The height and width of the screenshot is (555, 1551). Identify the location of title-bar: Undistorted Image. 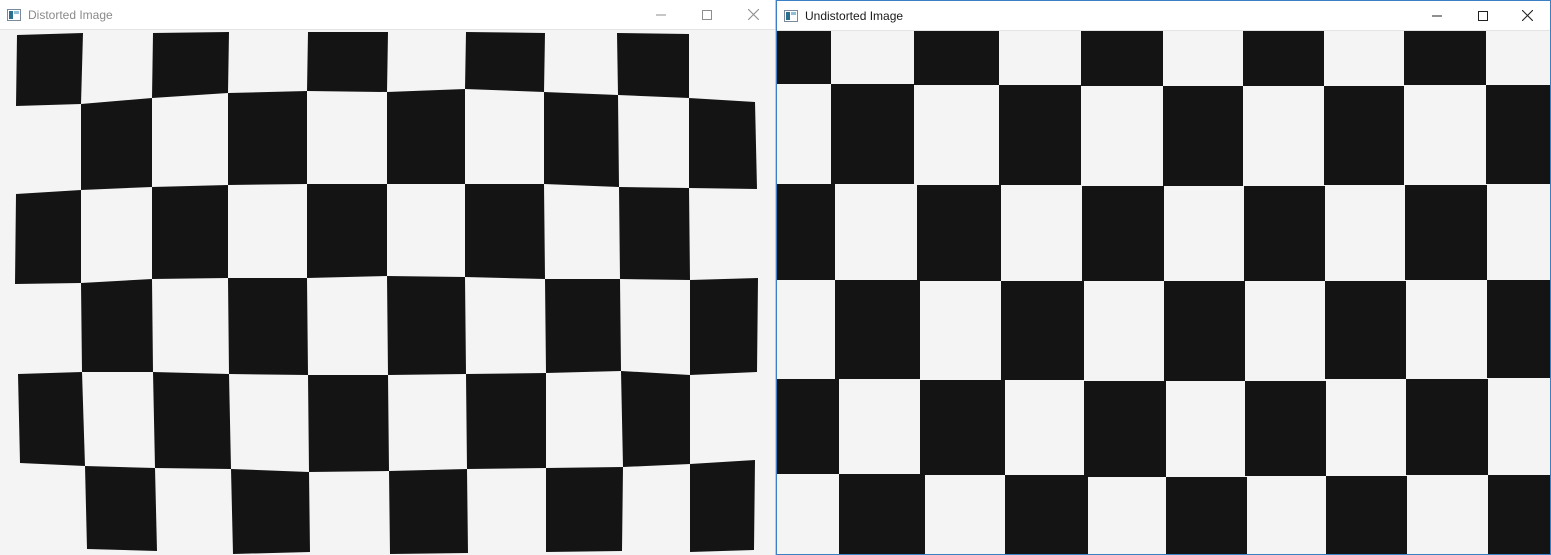
(1163, 16).